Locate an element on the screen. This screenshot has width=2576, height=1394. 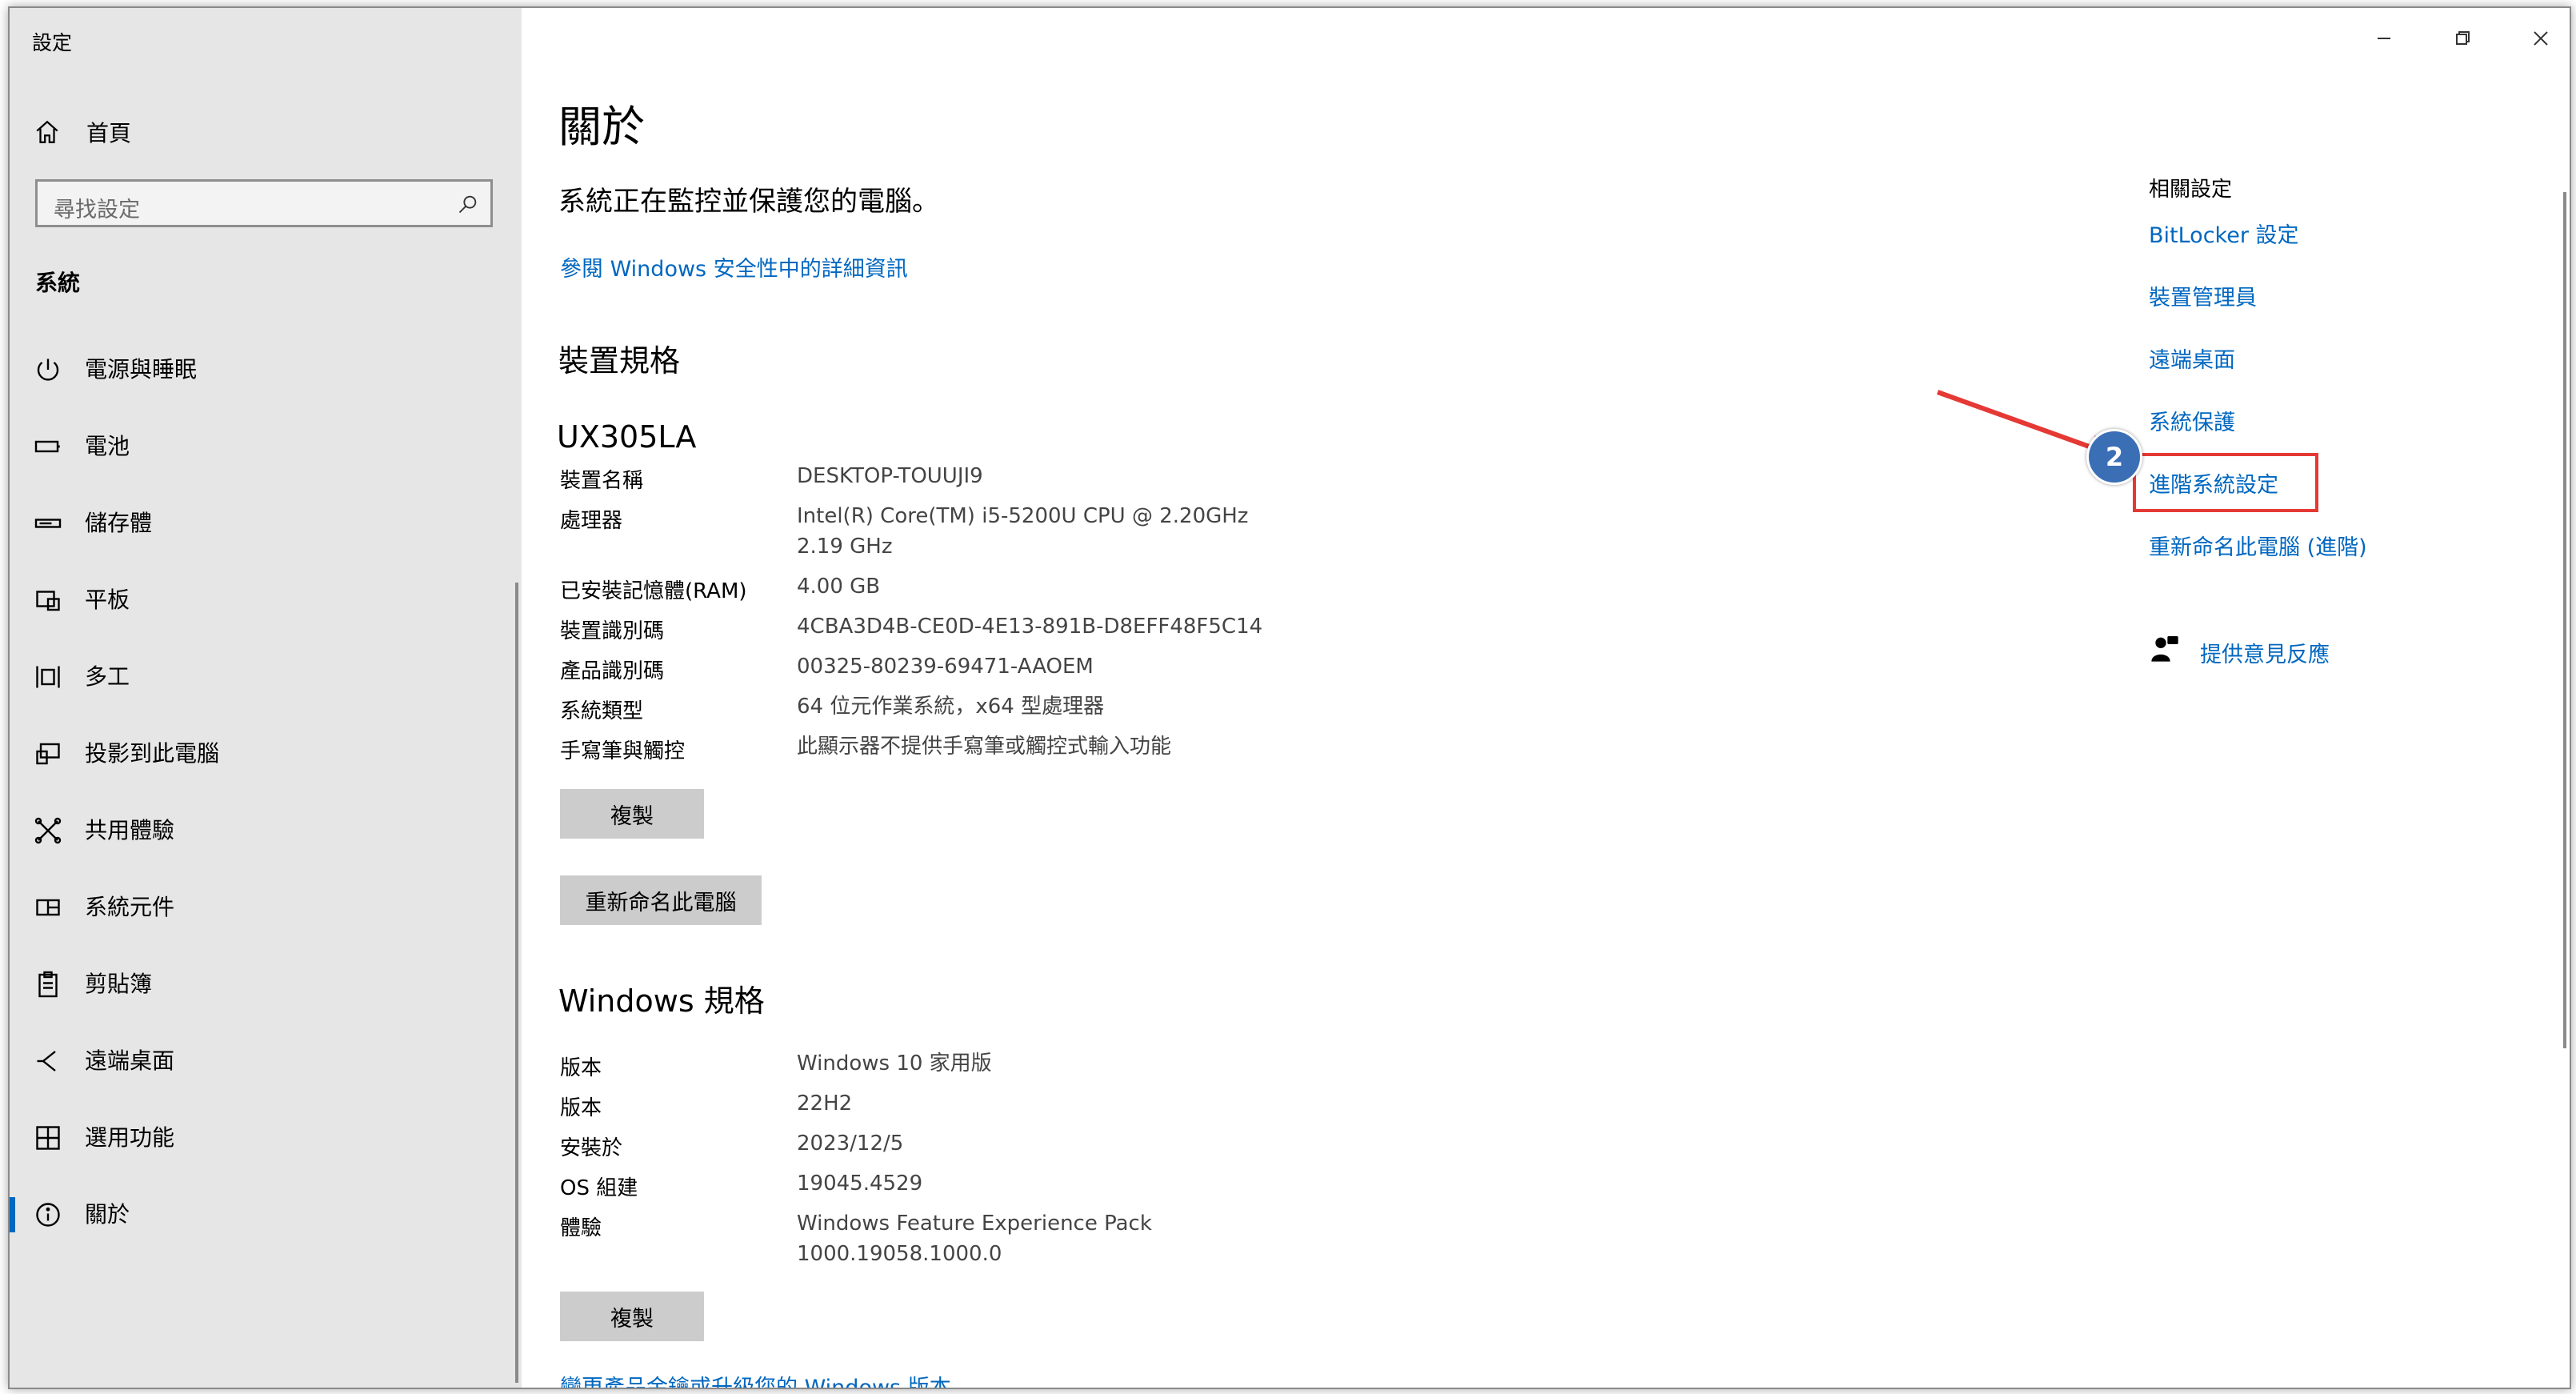
search-placeholder: 尋找設定 is located at coordinates (97, 210).